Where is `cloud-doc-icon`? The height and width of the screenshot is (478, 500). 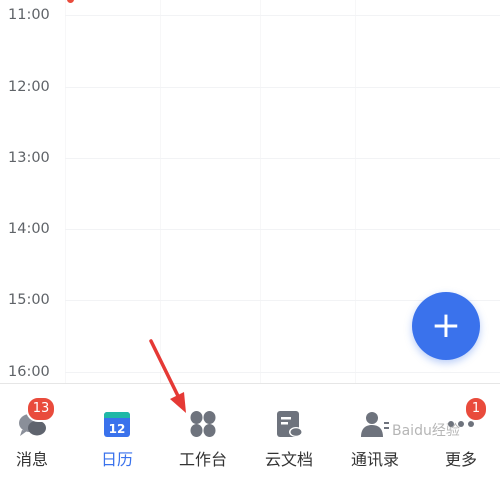 cloud-doc-icon is located at coordinates (290, 424).